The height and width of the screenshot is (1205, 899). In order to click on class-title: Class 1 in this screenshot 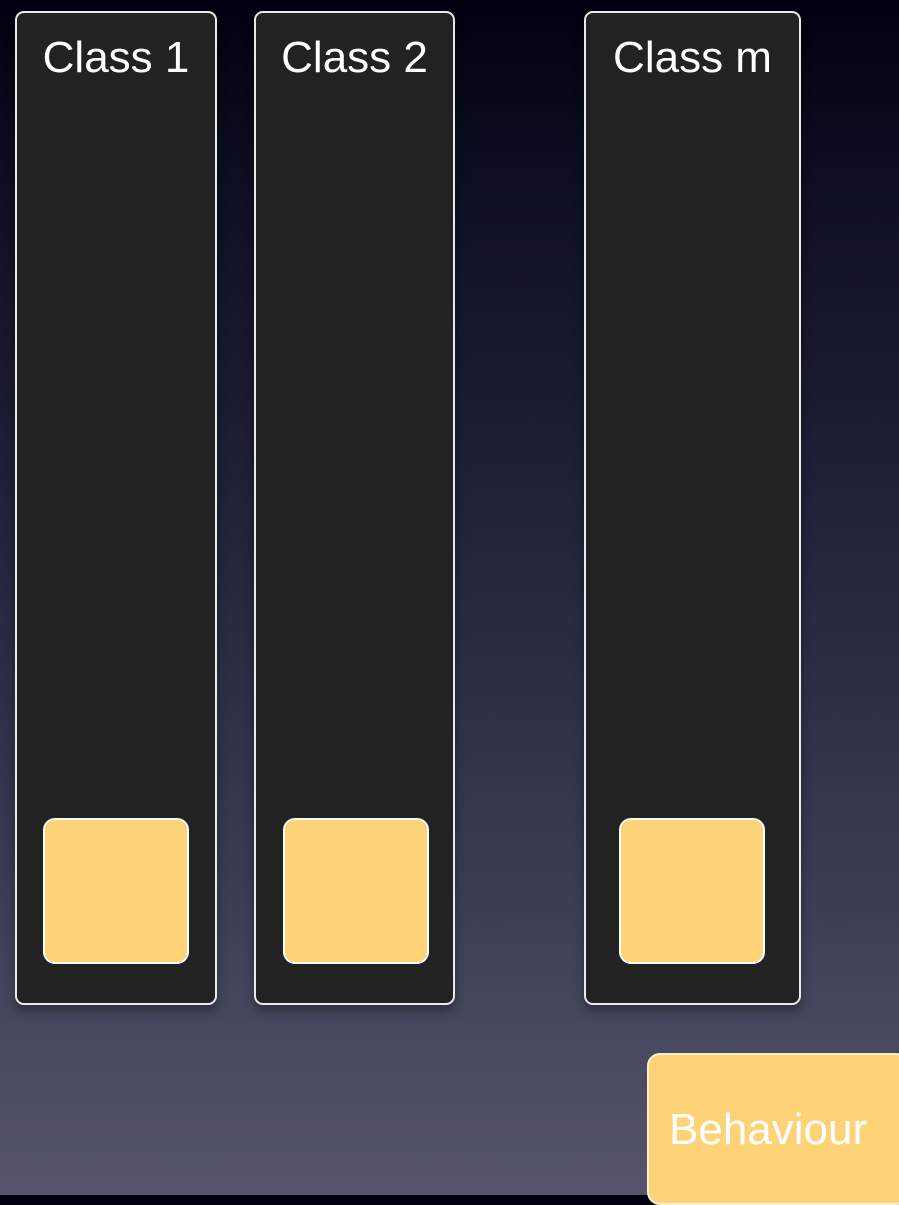, I will do `click(116, 57)`.